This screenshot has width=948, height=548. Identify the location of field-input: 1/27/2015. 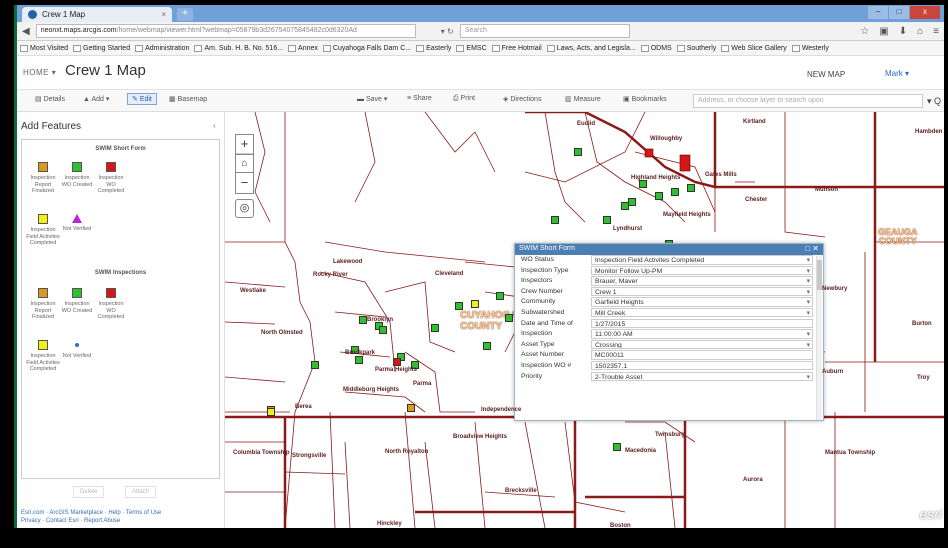
(702, 323).